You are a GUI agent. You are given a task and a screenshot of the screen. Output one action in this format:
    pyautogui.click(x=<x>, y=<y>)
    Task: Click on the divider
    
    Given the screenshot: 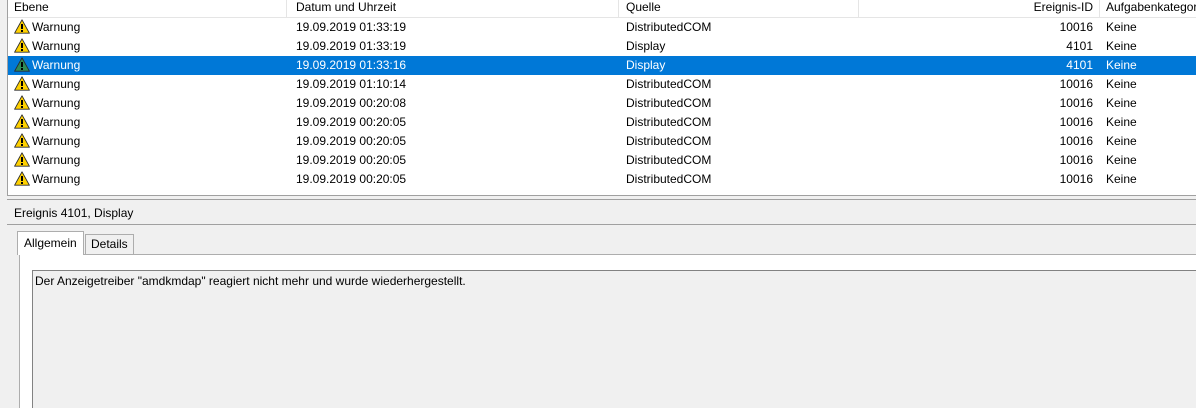 What is the action you would take?
    pyautogui.click(x=601, y=224)
    